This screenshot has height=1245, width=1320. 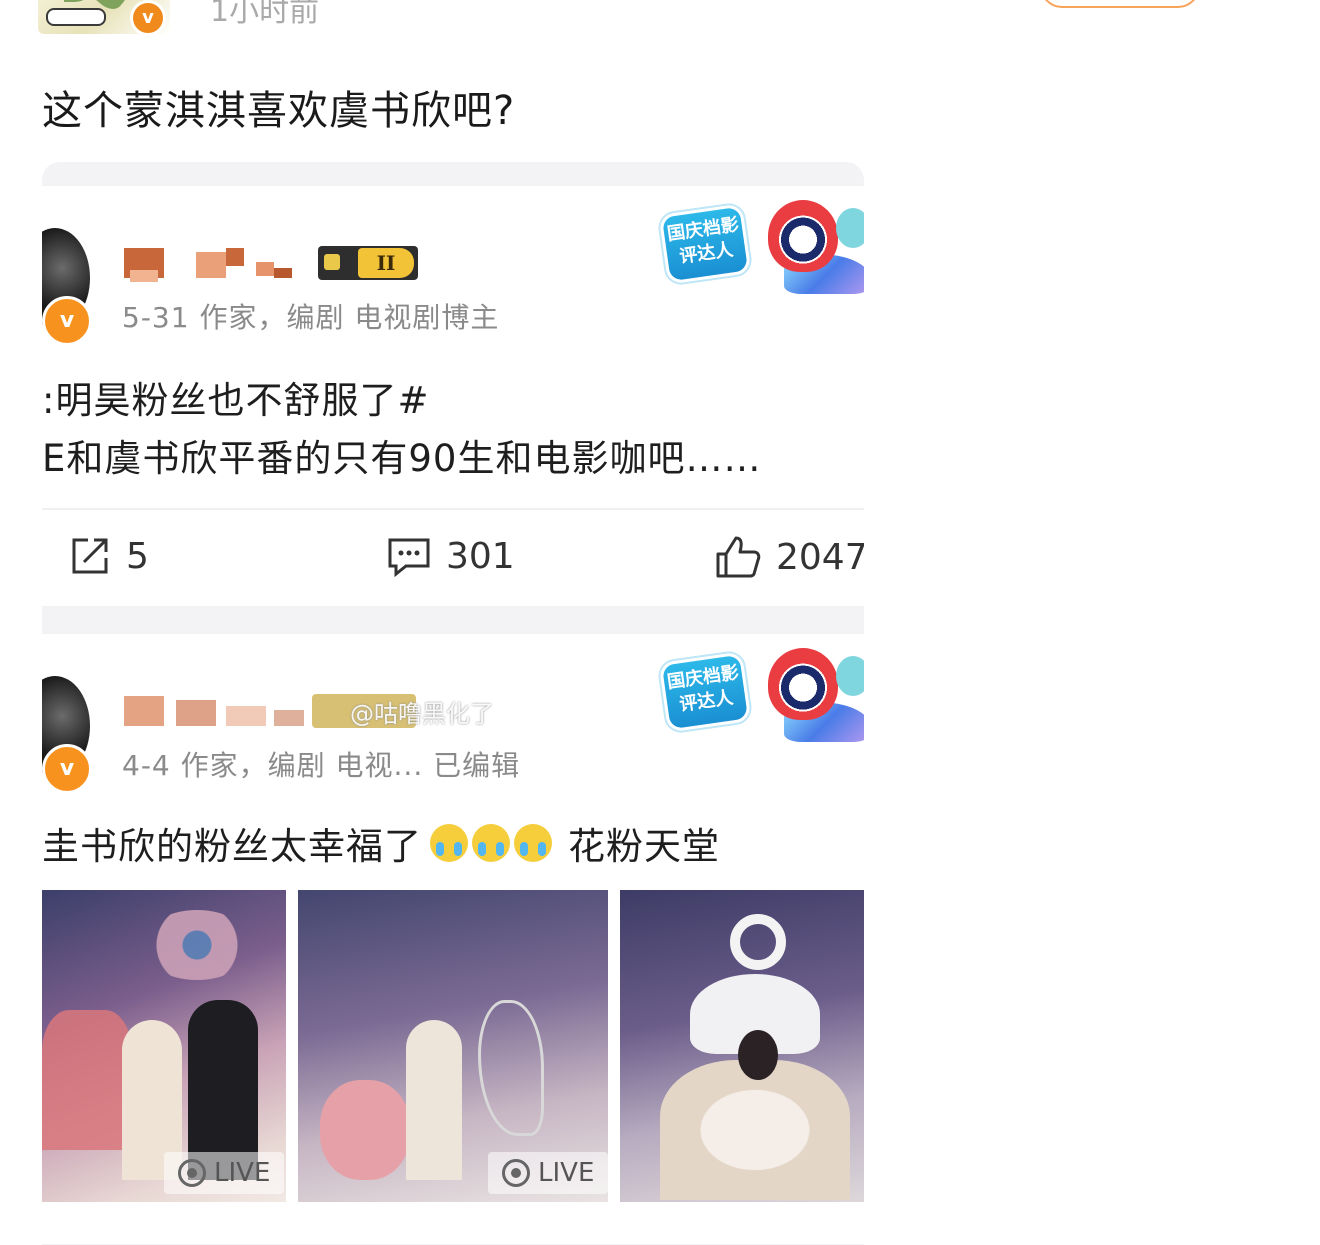 I want to click on like-count: 2047, so click(x=820, y=557).